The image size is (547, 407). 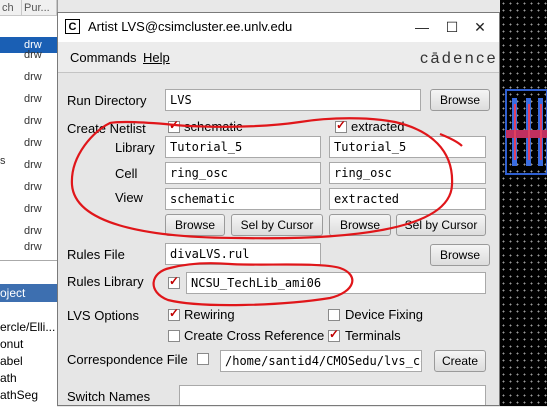 What do you see at coordinates (332, 395) in the screenshot?
I see `switch-names-field` at bounding box center [332, 395].